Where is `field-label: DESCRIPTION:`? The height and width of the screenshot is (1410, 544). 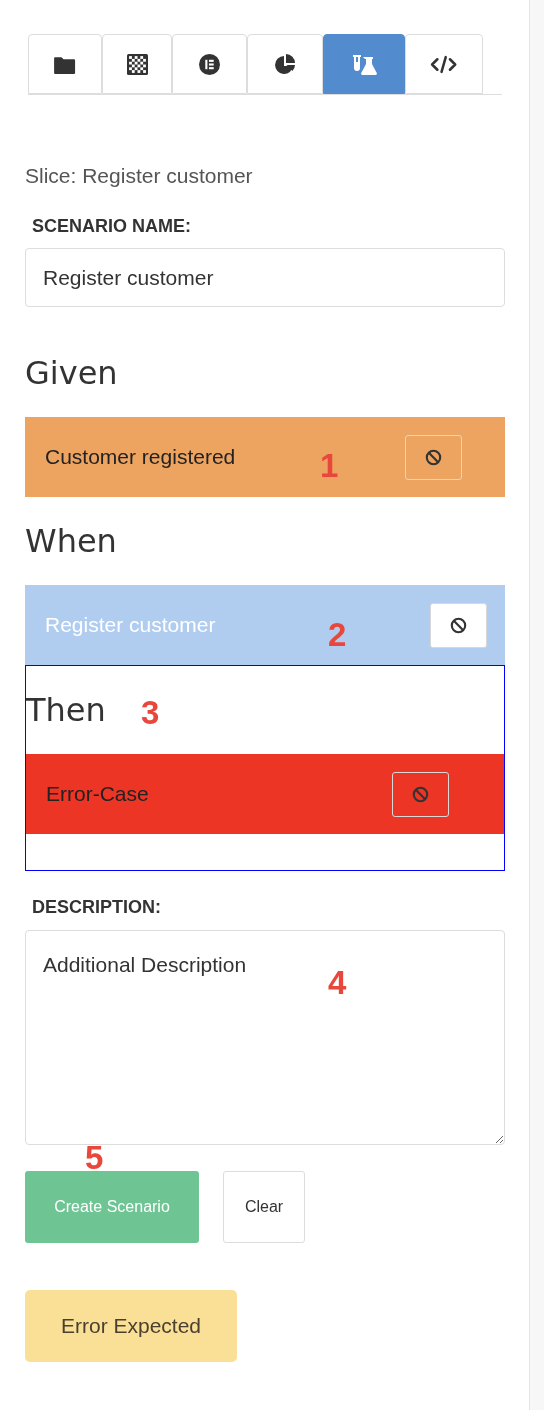 field-label: DESCRIPTION: is located at coordinates (97, 907).